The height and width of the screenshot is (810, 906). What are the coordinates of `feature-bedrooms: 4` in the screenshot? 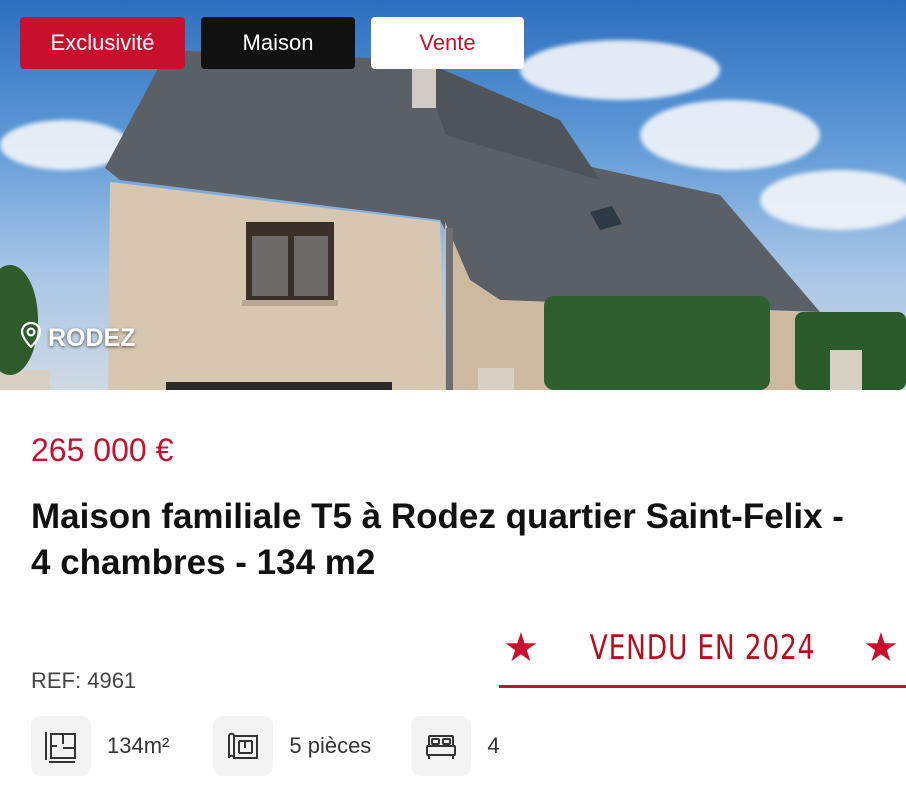 It's located at (455, 746).